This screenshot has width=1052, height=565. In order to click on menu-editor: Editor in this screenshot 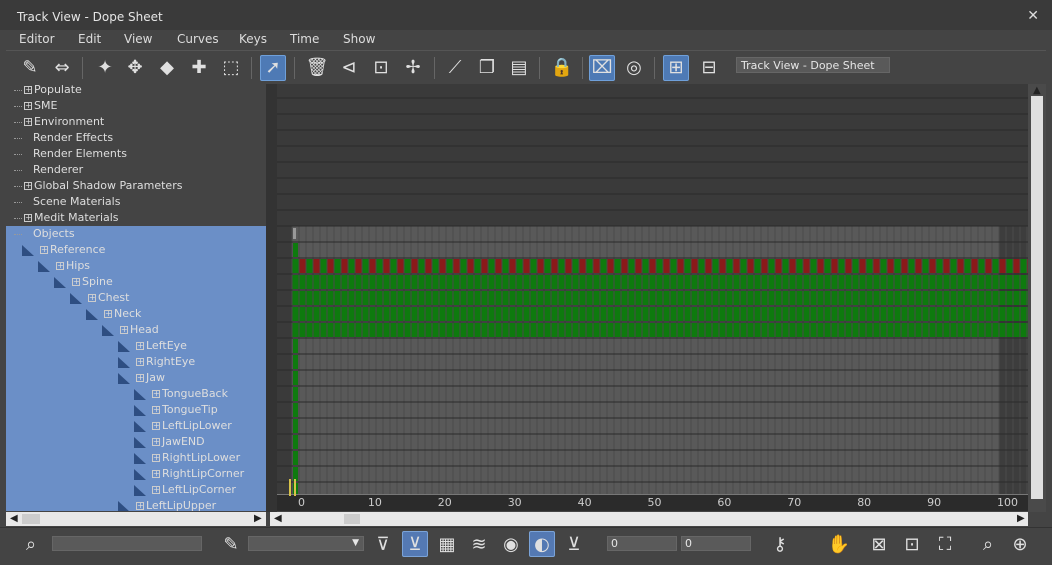, I will do `click(37, 39)`.